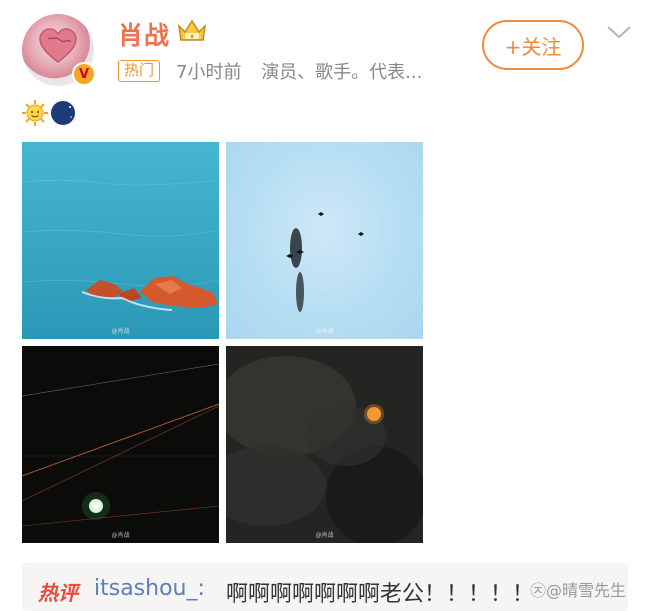 The height and width of the screenshot is (611, 650). Describe the element at coordinates (35, 113) in the screenshot. I see `sun-face-emoji` at that location.